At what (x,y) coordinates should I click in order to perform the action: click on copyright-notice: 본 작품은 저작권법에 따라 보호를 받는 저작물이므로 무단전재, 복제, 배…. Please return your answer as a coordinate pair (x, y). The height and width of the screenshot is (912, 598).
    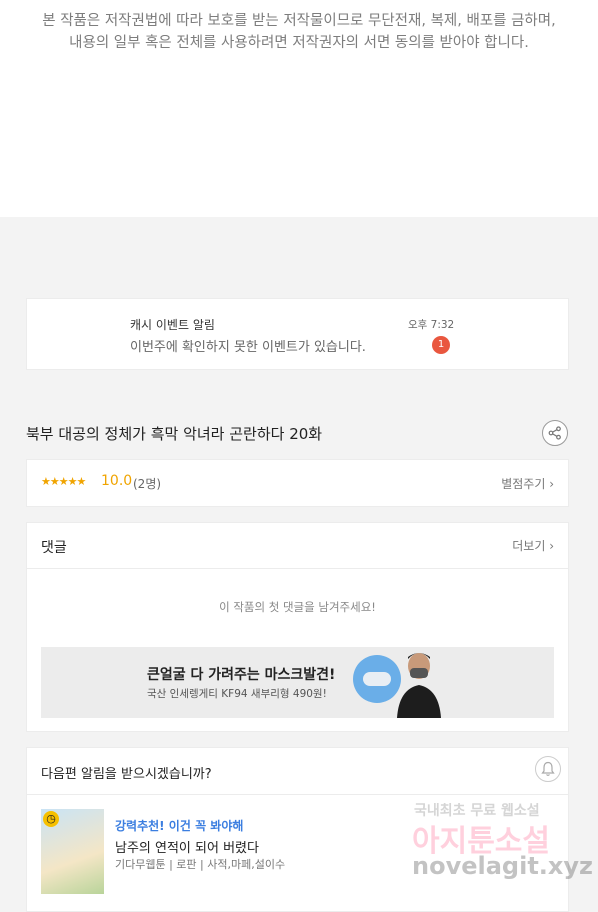
    Looking at the image, I should click on (299, 32).